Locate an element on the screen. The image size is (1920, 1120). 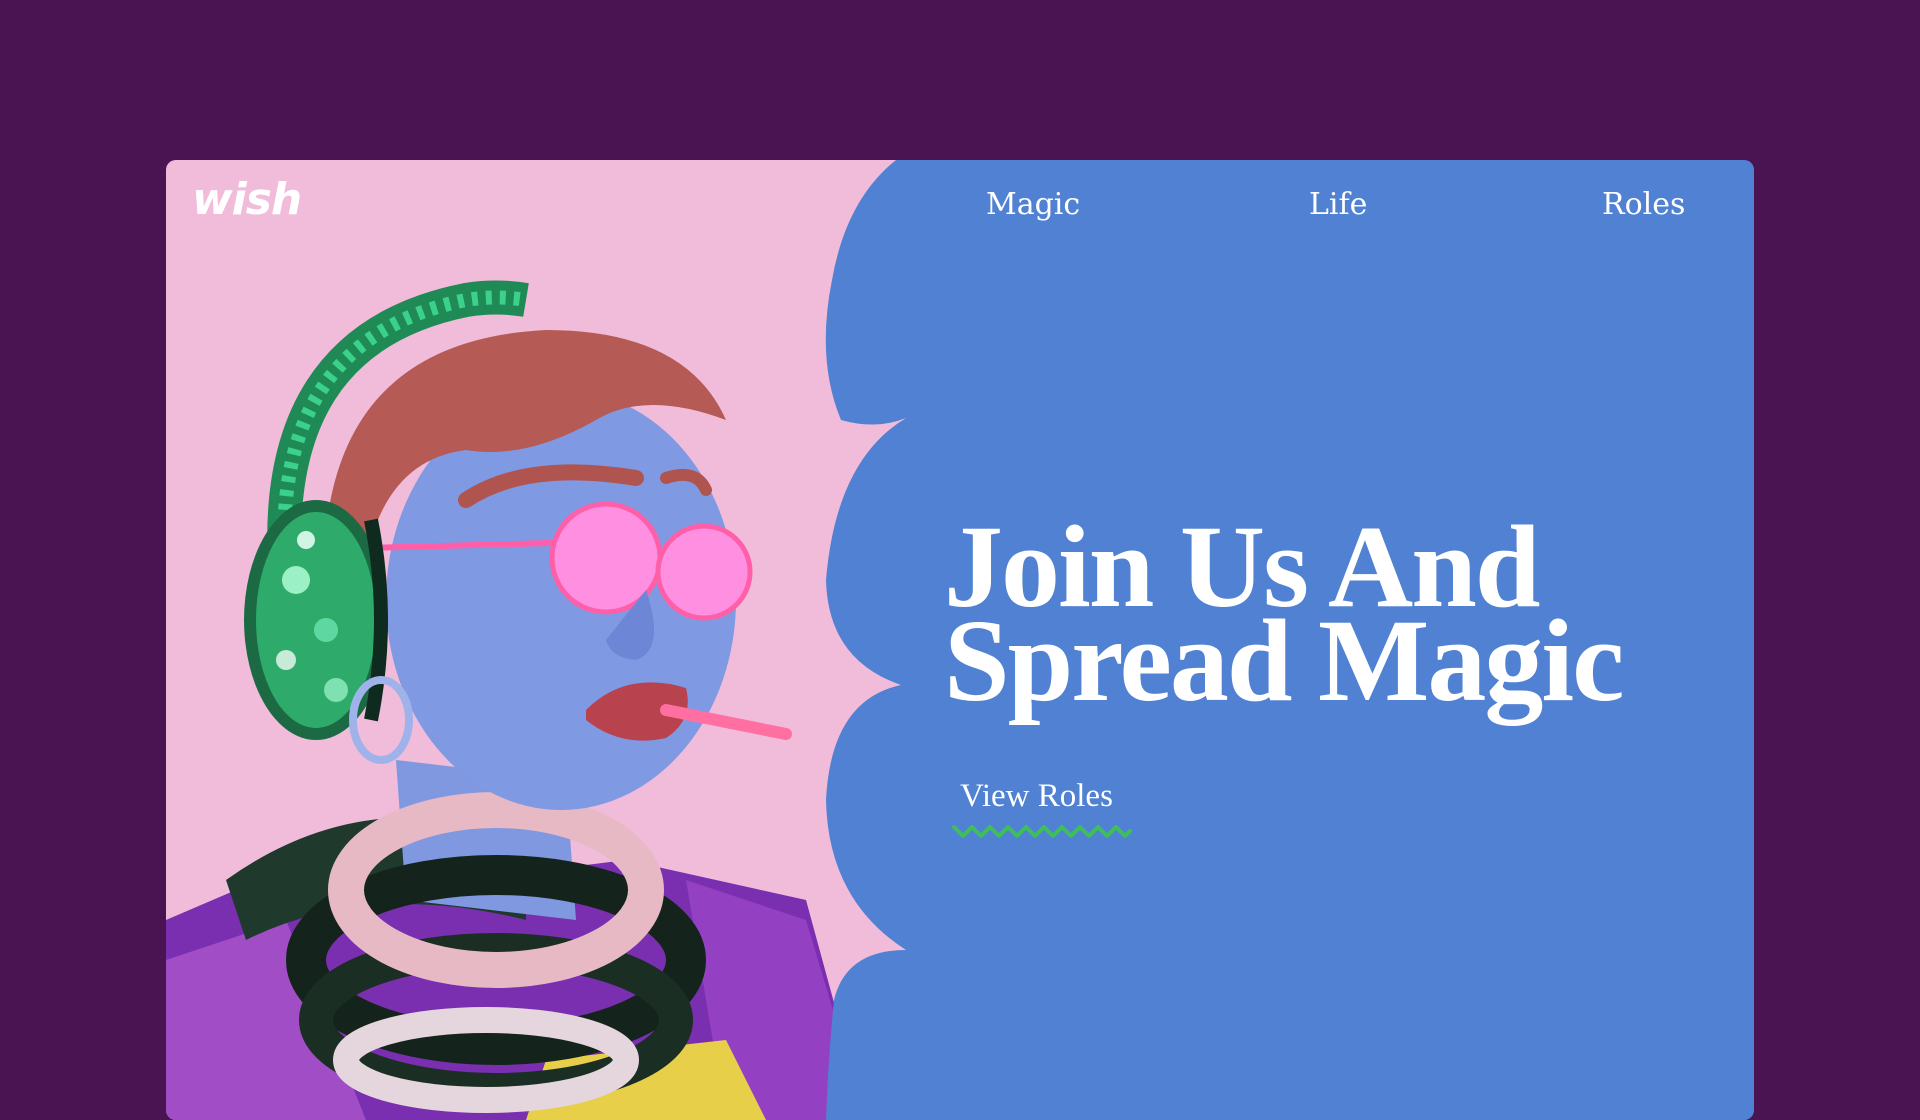
hero-headline: Join Us And Spread Magic is located at coordinates (1334, 617).